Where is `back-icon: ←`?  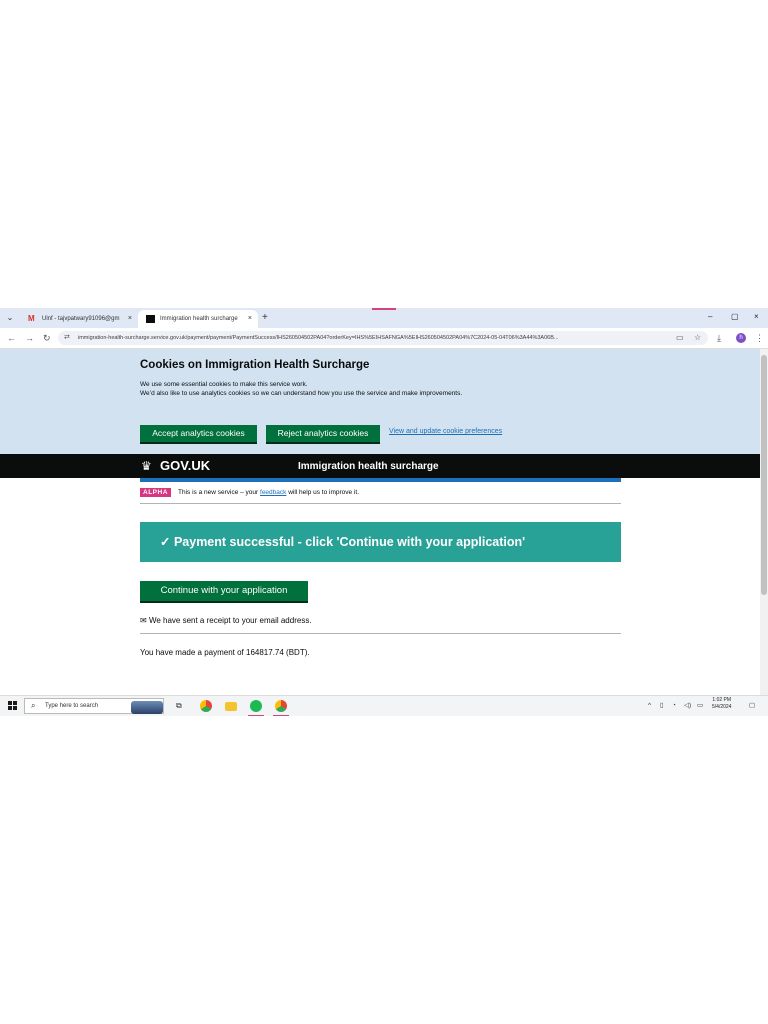 back-icon: ← is located at coordinates (11, 338).